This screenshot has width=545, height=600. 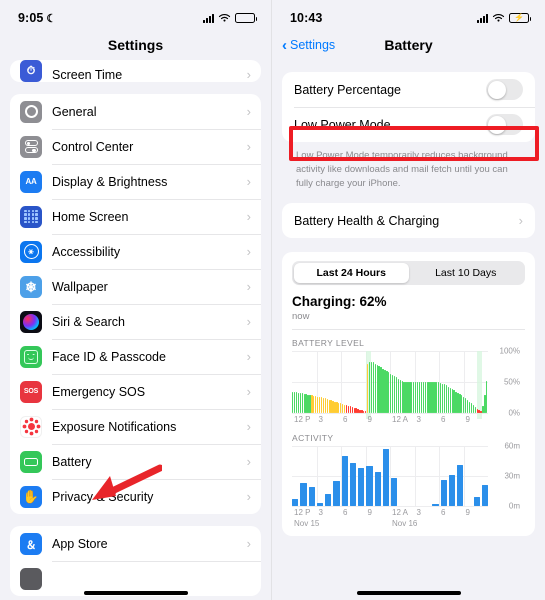 What do you see at coordinates (135, 356) in the screenshot?
I see `sidebar-item-face-id-passcode: Face ID & Passcode ›` at bounding box center [135, 356].